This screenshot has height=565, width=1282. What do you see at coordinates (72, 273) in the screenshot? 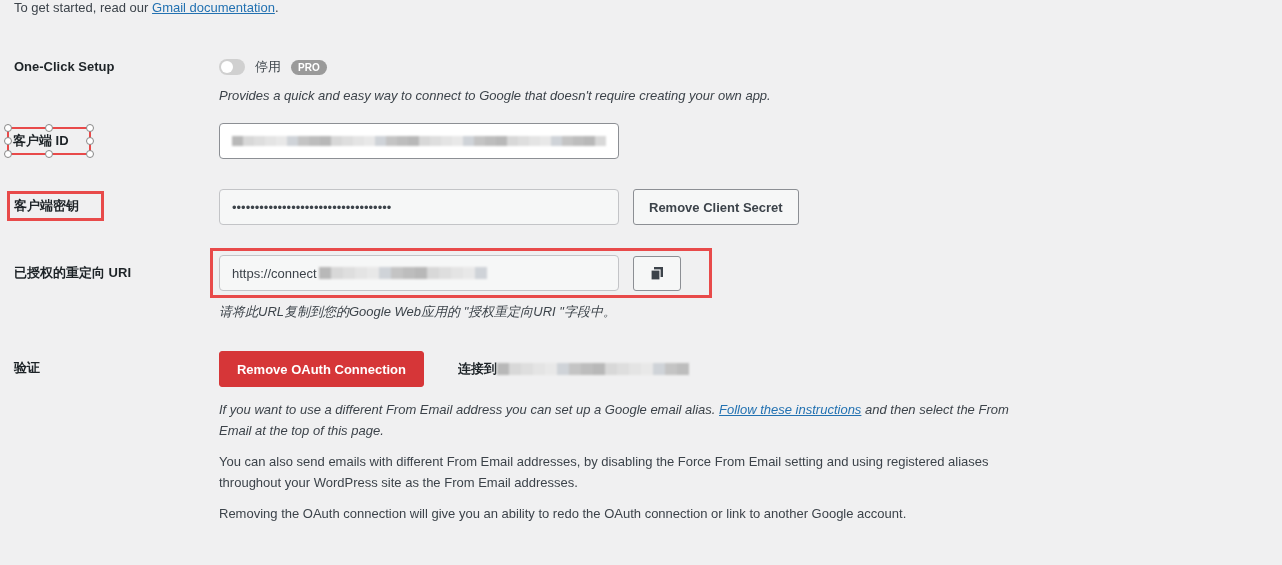
I see `field-label: 已授权的重定向 URI` at bounding box center [72, 273].